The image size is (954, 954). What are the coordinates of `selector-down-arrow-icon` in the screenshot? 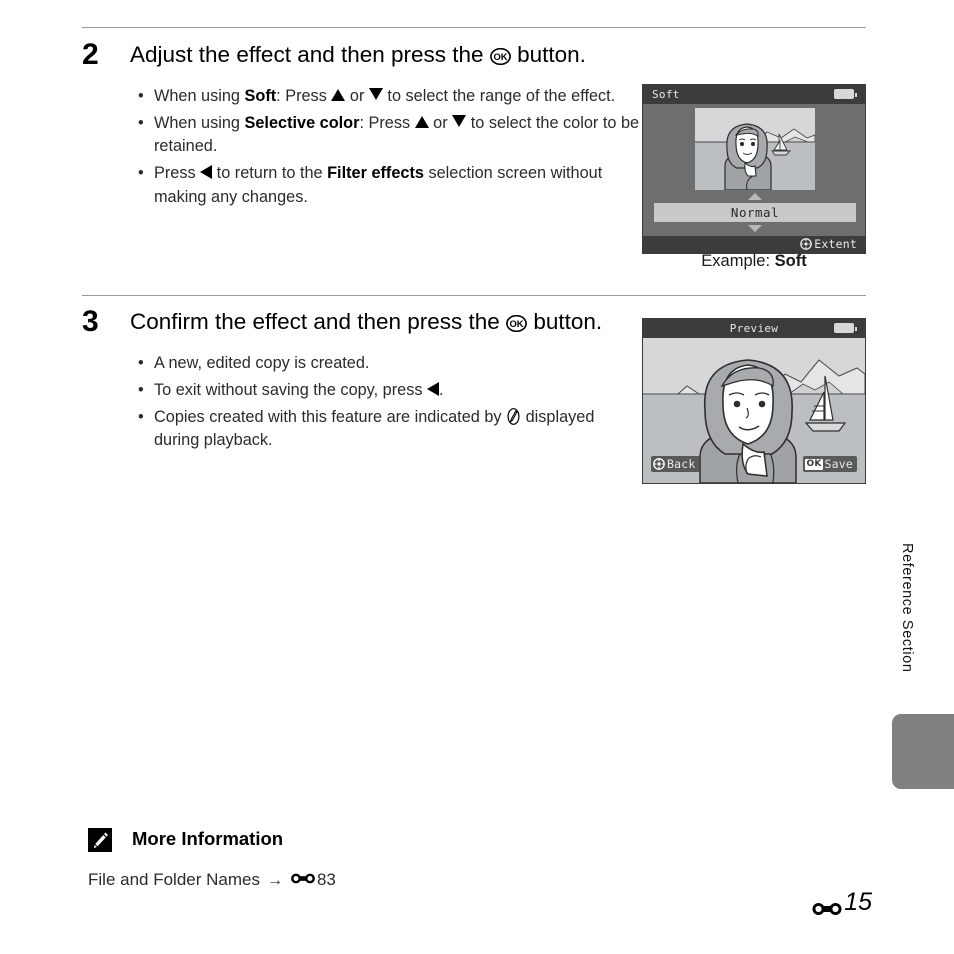 It's located at (755, 228).